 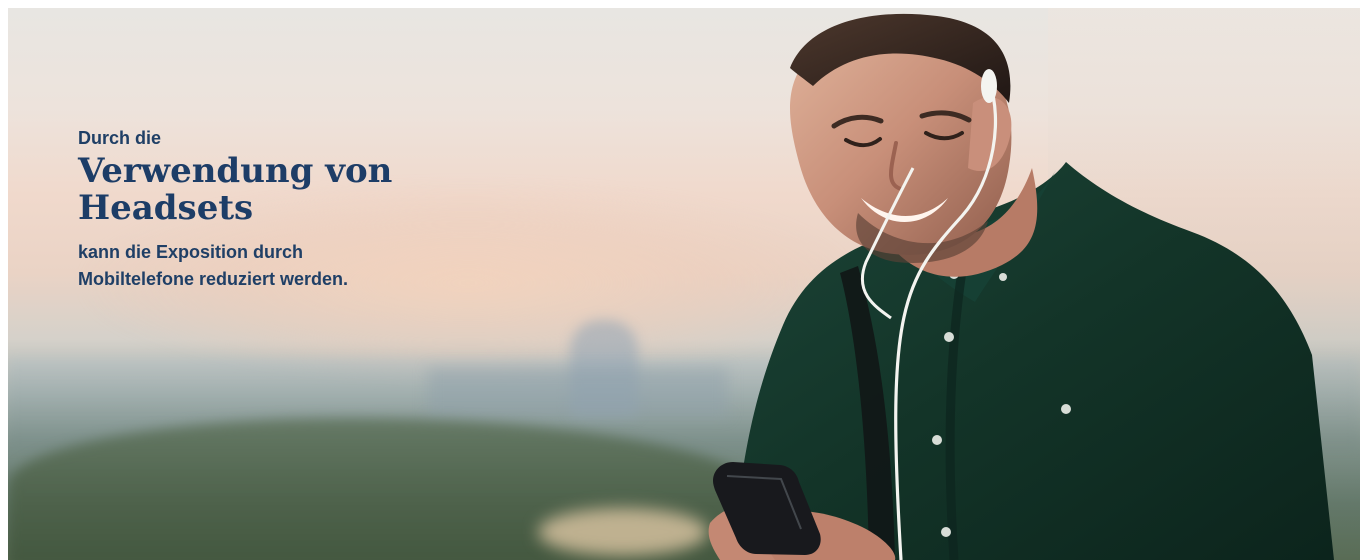 What do you see at coordinates (989, 86) in the screenshot?
I see `earbud-right` at bounding box center [989, 86].